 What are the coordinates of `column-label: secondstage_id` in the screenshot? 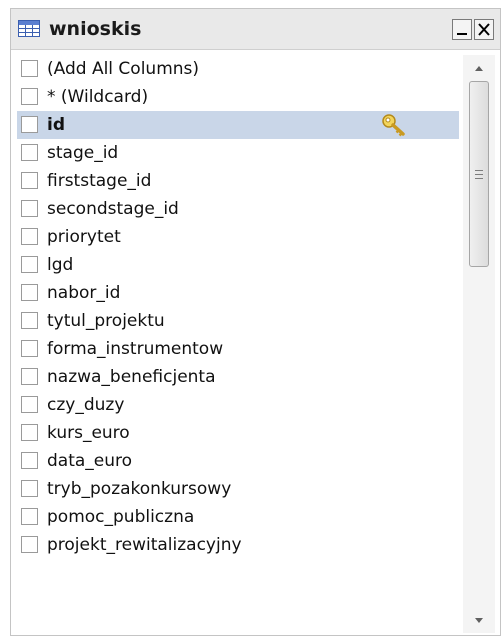 It's located at (113, 209).